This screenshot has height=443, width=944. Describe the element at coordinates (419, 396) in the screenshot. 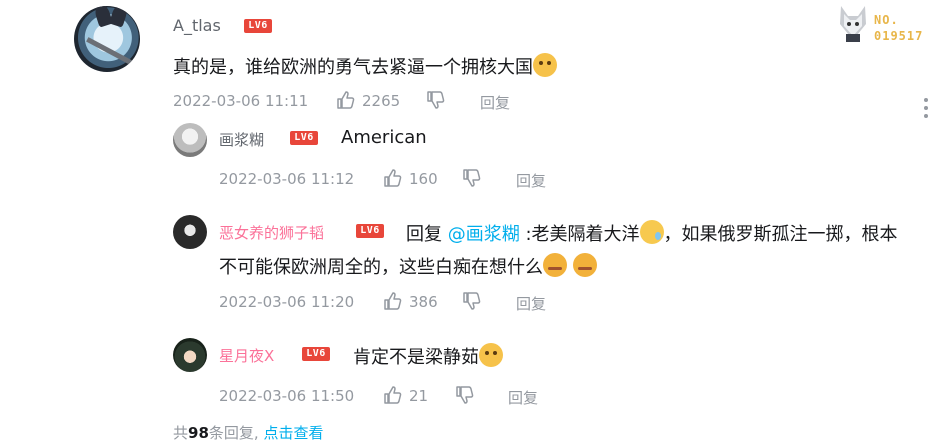

I see `like-count: 21` at that location.